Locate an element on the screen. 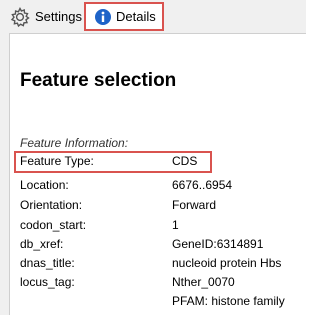  info-key: Orientation: is located at coordinates (51, 205).